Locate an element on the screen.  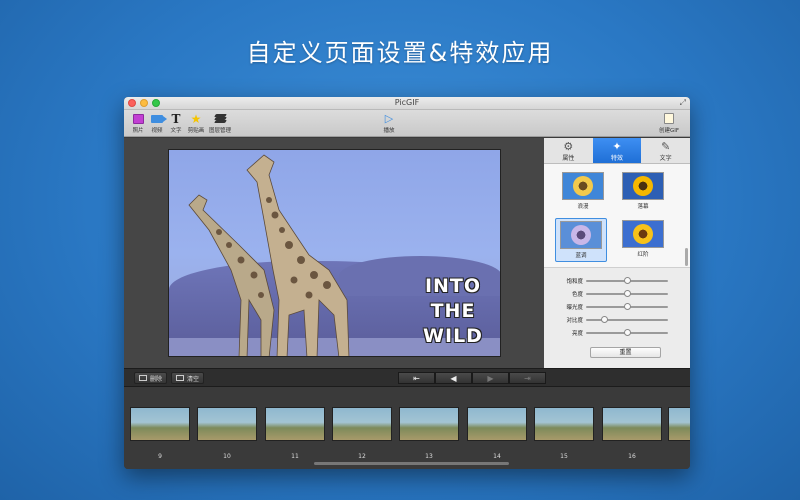
filmstrip-frame: 9 is located at coordinates (160, 433).